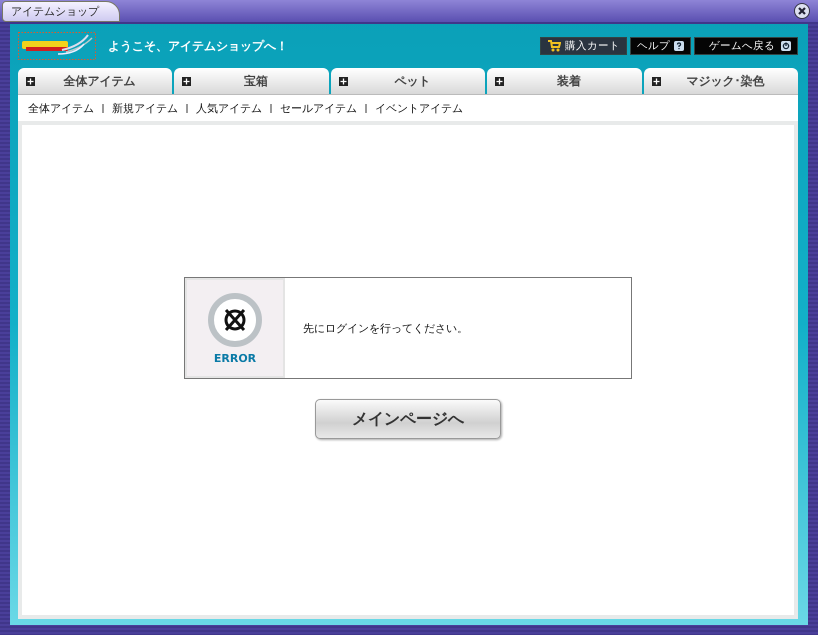 The image size is (818, 635). What do you see at coordinates (235, 320) in the screenshot?
I see `error-icon` at bounding box center [235, 320].